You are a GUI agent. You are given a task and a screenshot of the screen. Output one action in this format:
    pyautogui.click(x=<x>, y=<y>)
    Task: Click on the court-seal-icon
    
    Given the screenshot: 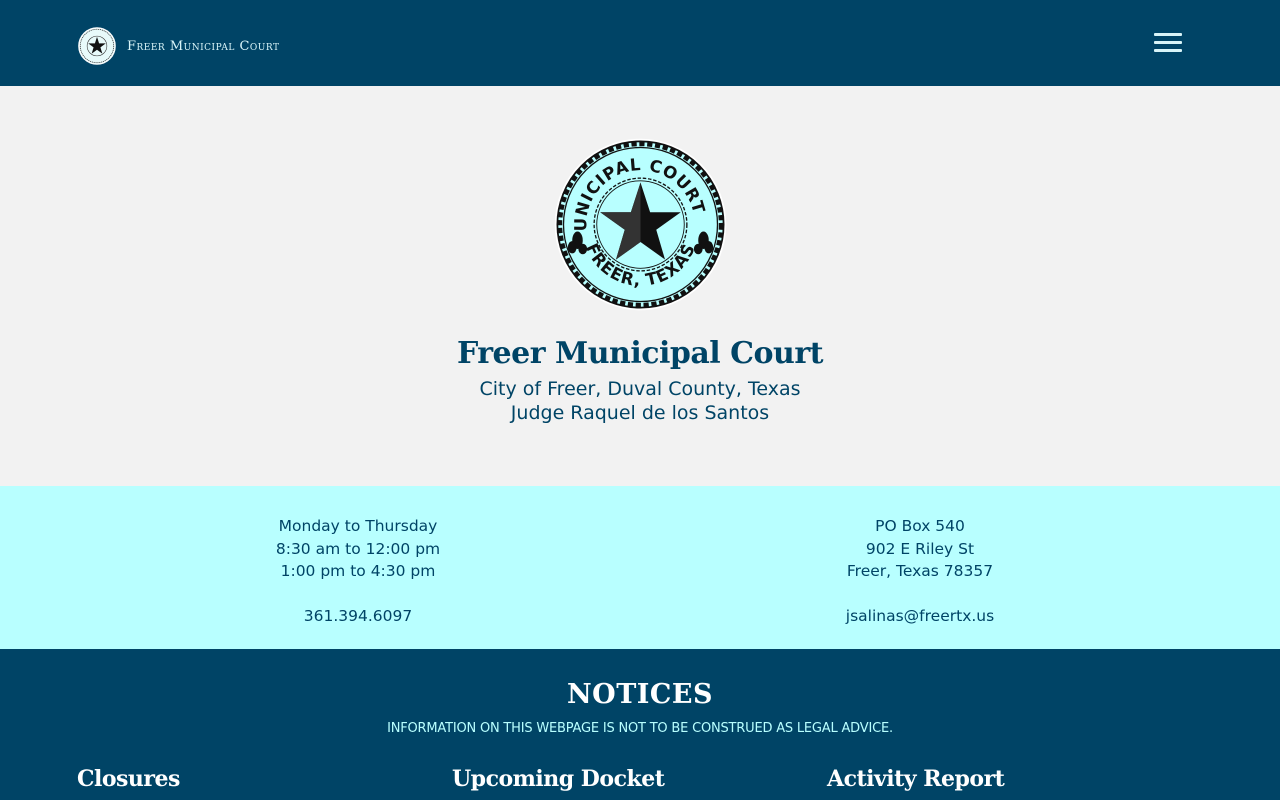 What is the action you would take?
    pyautogui.click(x=97, y=46)
    